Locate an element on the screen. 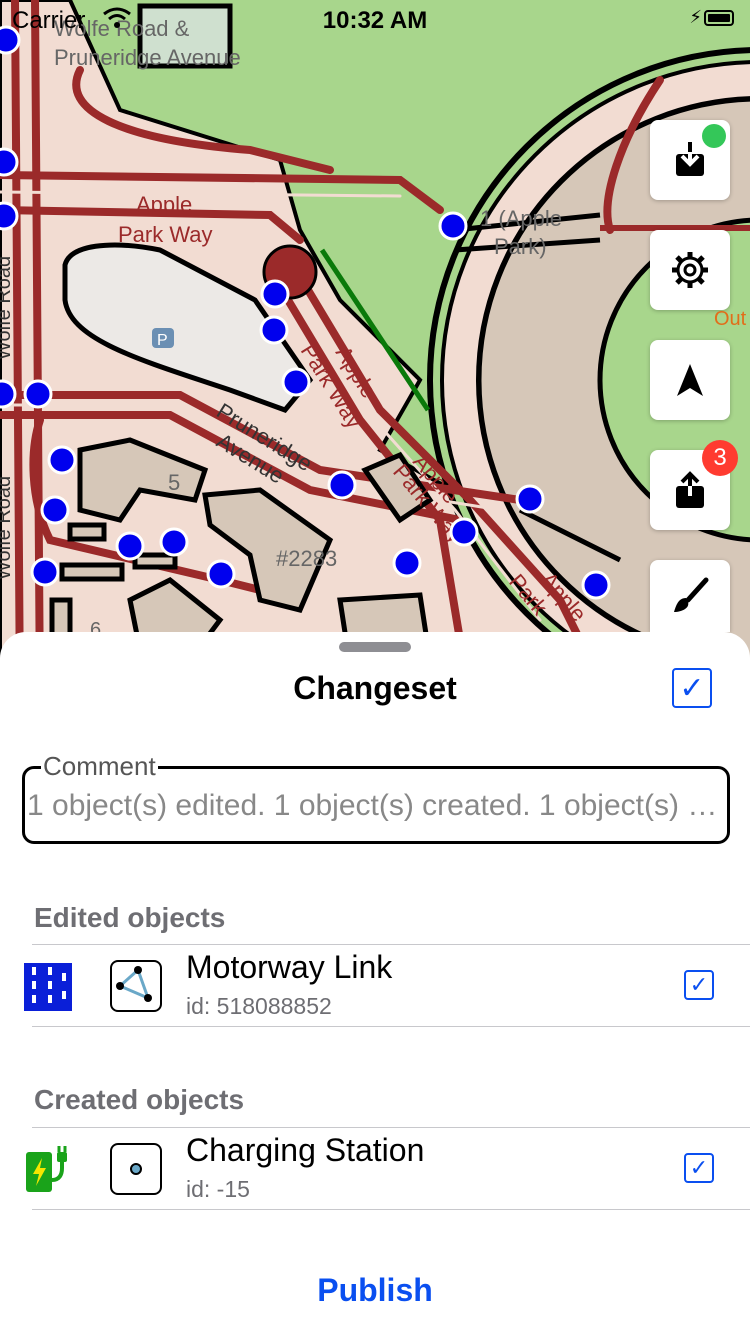 The image size is (750, 1334). download-icon is located at coordinates (690, 159).